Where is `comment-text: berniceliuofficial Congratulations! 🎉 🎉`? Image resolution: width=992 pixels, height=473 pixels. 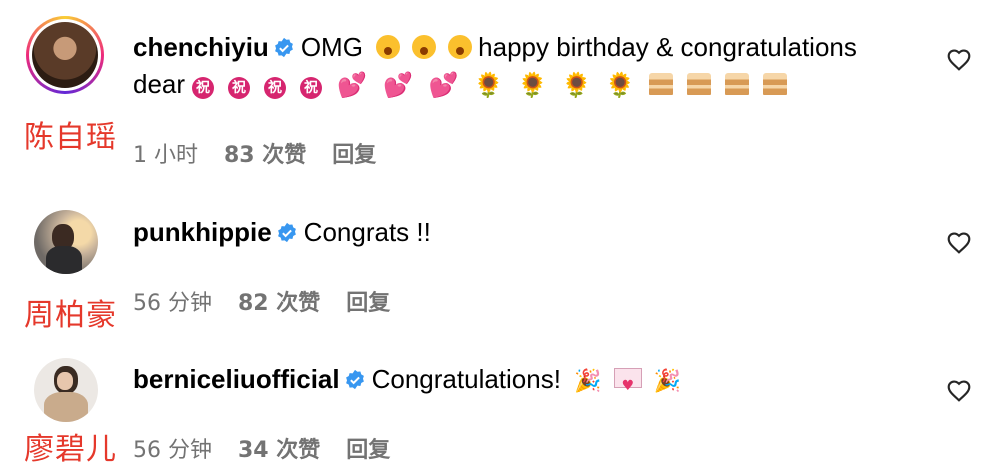 comment-text: berniceliuofficial Congratulations! 🎉 🎉 is located at coordinates (528, 383).